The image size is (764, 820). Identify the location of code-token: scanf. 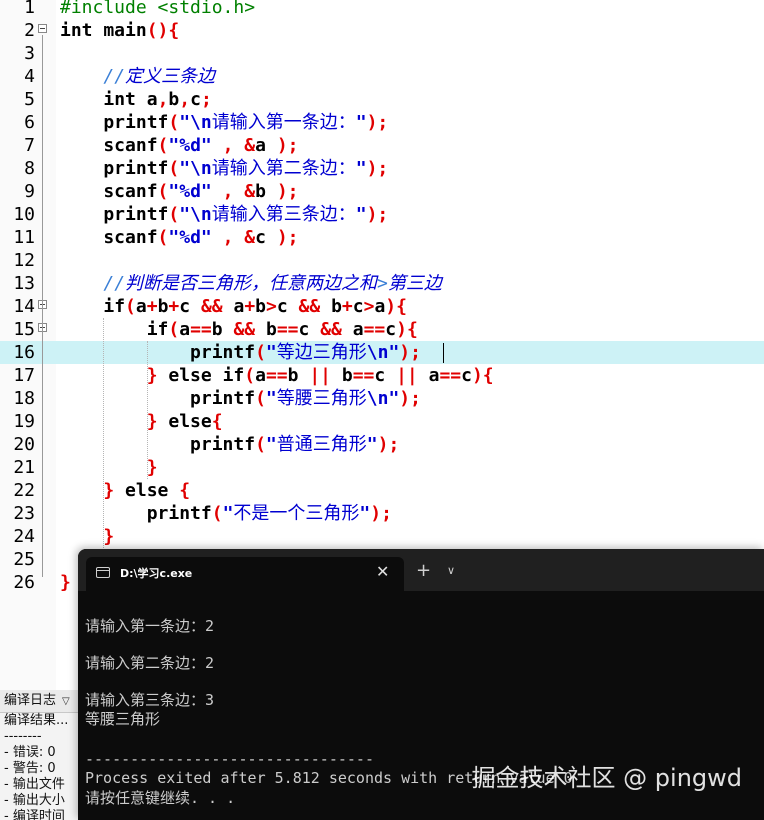
(109, 145).